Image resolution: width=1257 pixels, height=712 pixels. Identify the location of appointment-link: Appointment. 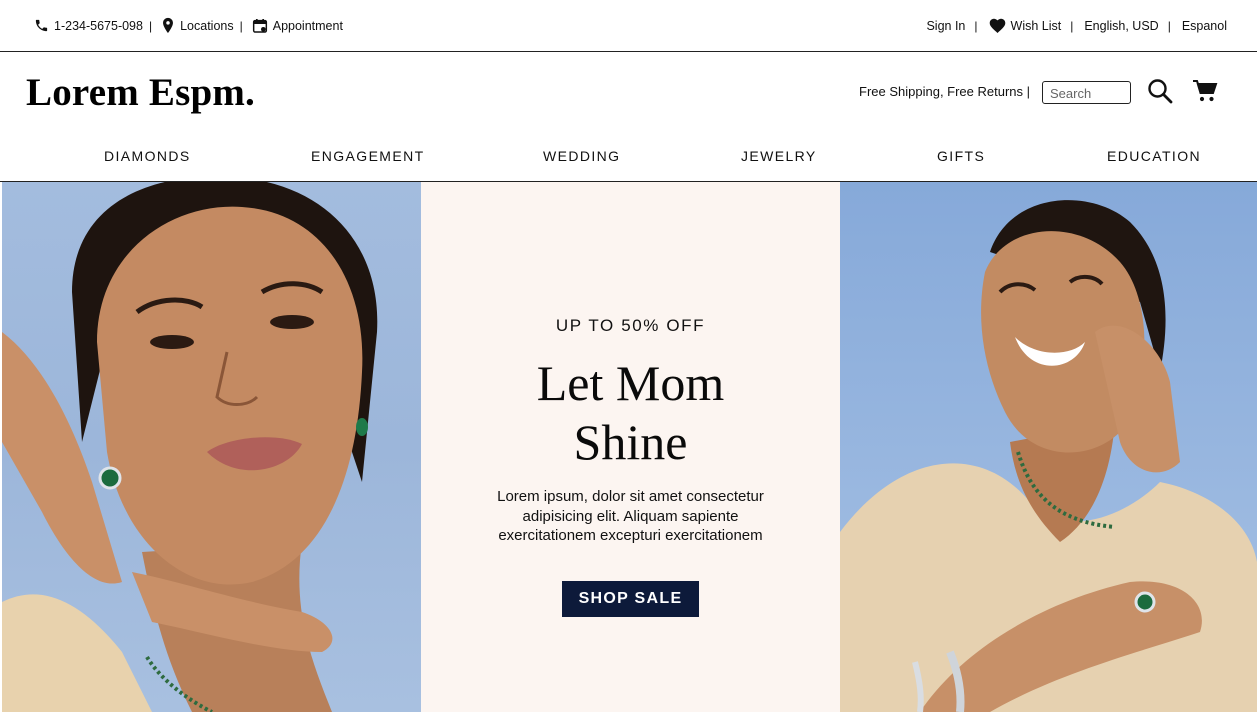
(297, 26).